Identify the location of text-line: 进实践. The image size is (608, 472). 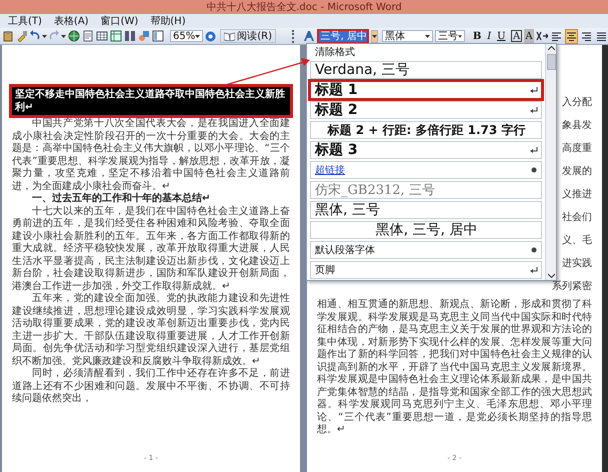
(577, 264).